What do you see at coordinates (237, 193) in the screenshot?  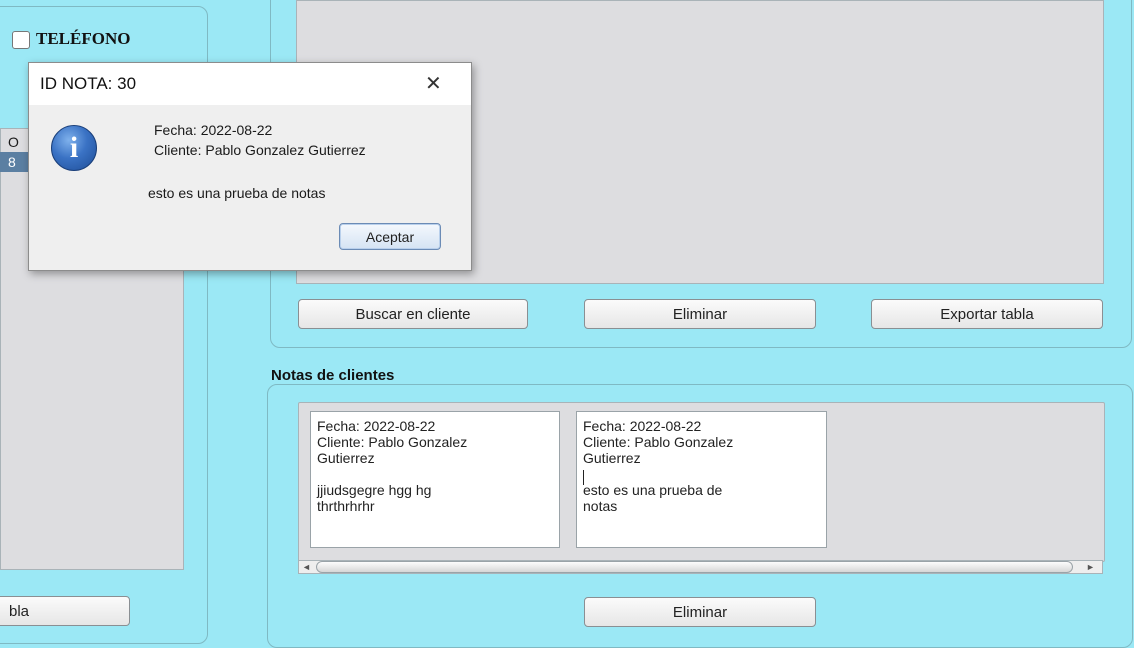 I see `dialog-message: esto es una prueba de notas` at bounding box center [237, 193].